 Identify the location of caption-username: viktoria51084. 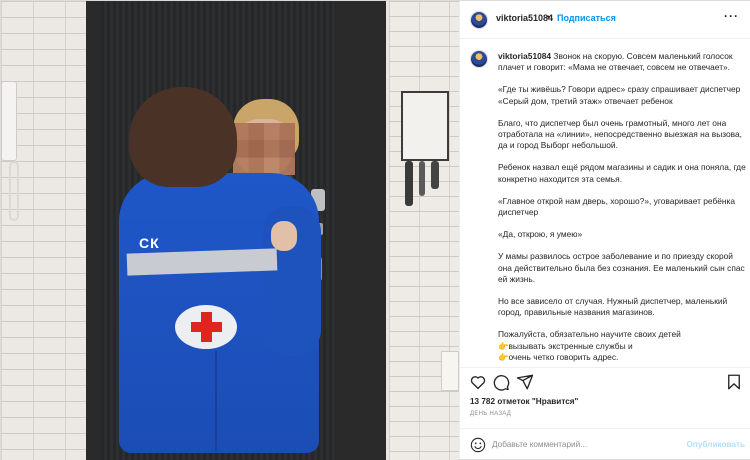
(524, 56).